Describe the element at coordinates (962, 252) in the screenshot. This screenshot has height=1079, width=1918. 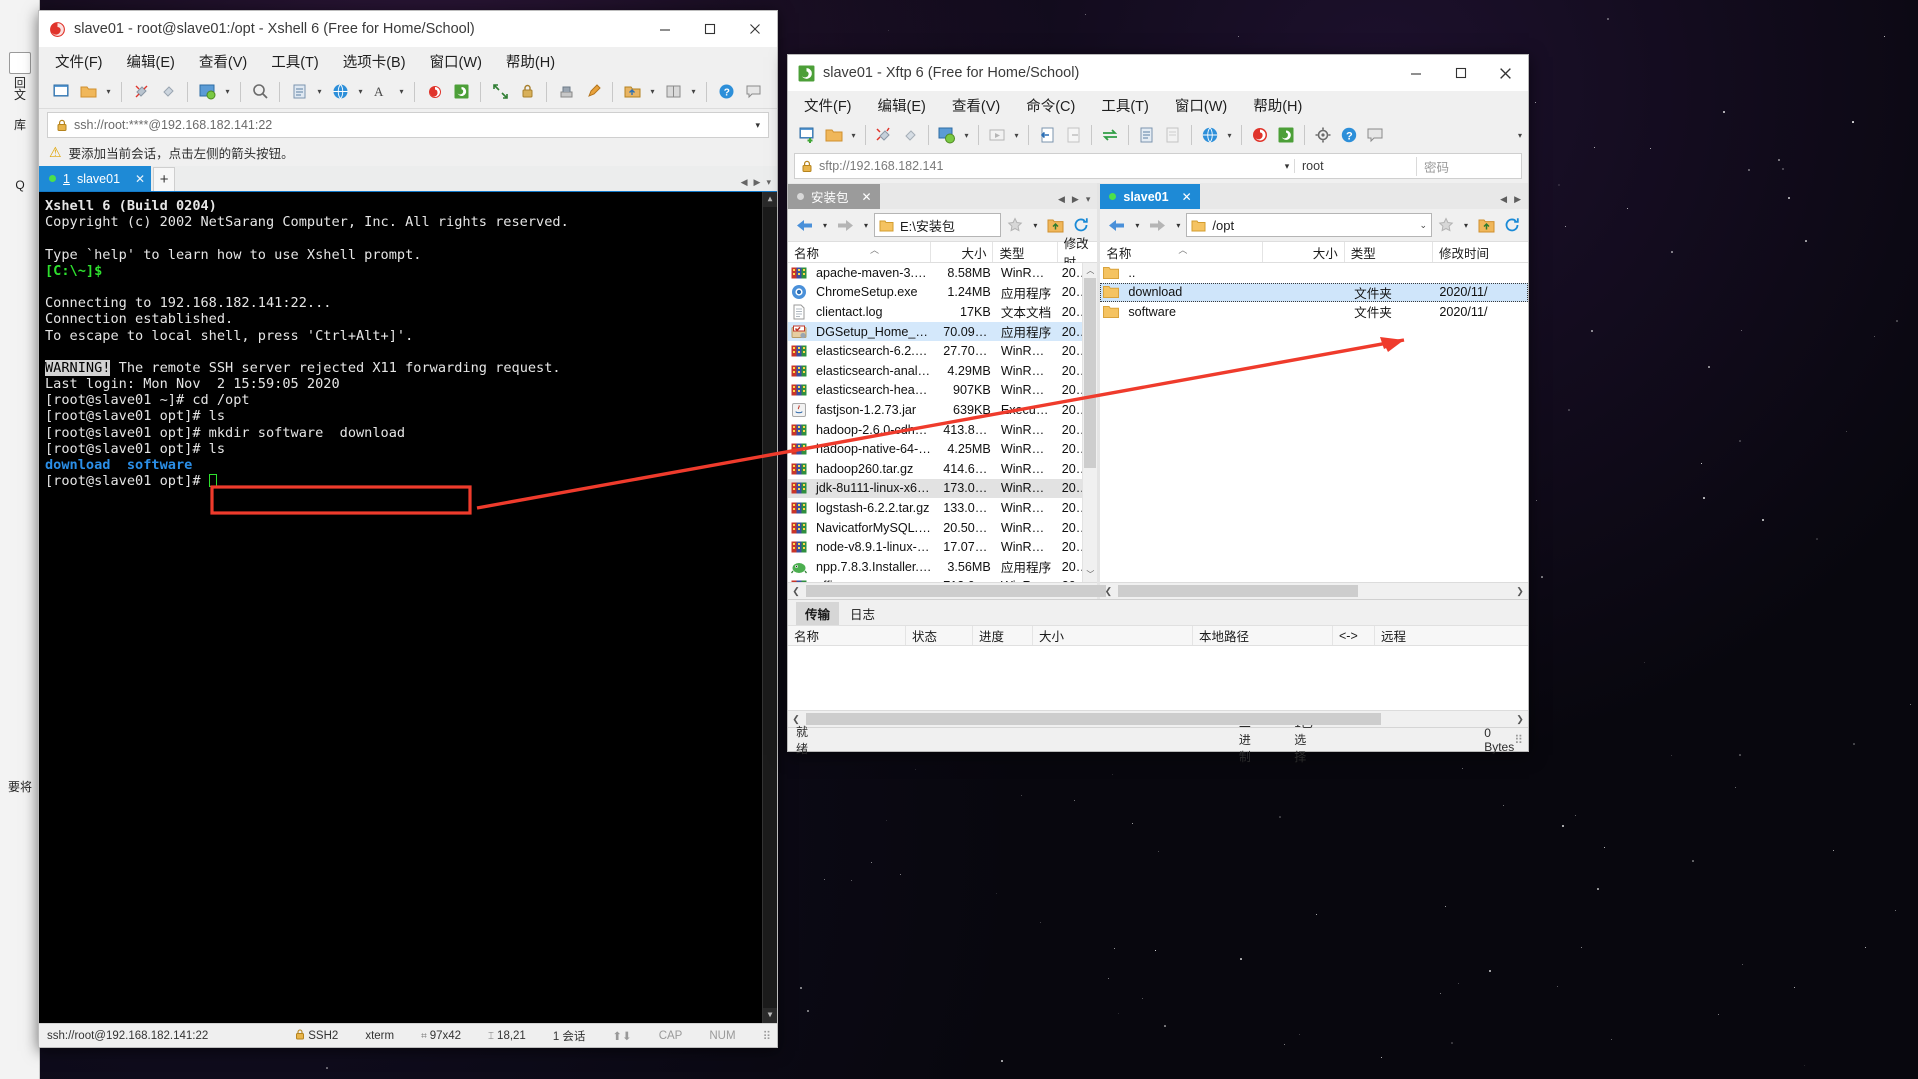
I see `local-column-size: 大小` at that location.